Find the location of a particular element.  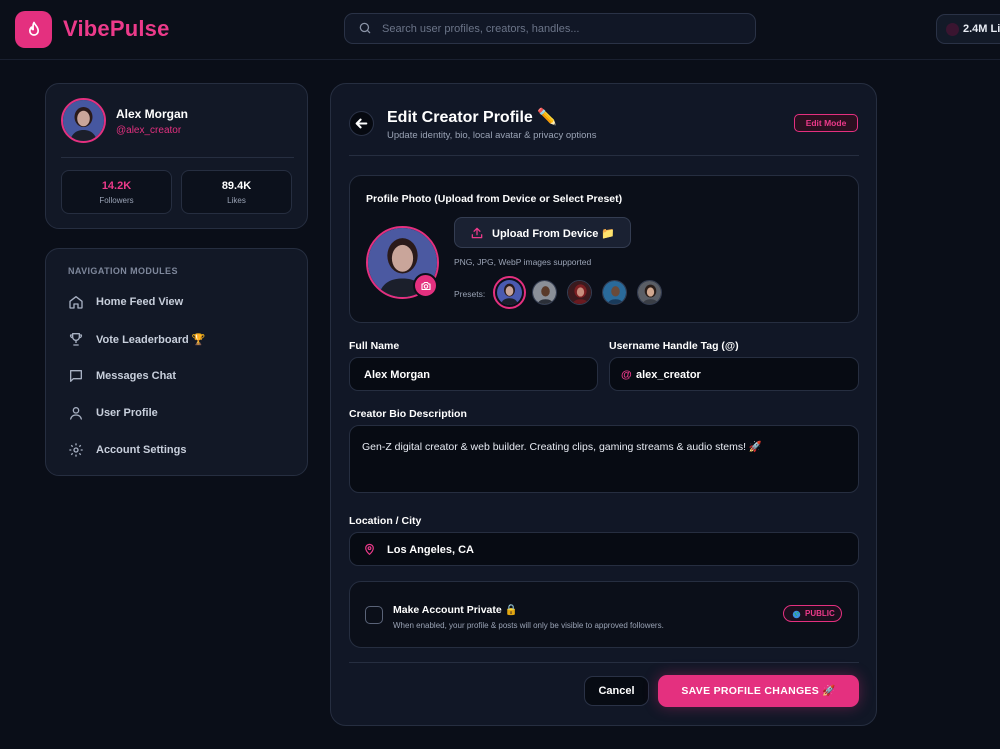

home-icon is located at coordinates (76, 302).